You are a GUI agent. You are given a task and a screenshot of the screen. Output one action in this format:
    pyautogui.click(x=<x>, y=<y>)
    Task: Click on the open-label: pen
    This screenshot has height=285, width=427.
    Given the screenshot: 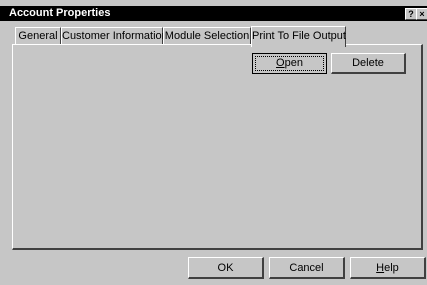 What is the action you would take?
    pyautogui.click(x=293, y=63)
    